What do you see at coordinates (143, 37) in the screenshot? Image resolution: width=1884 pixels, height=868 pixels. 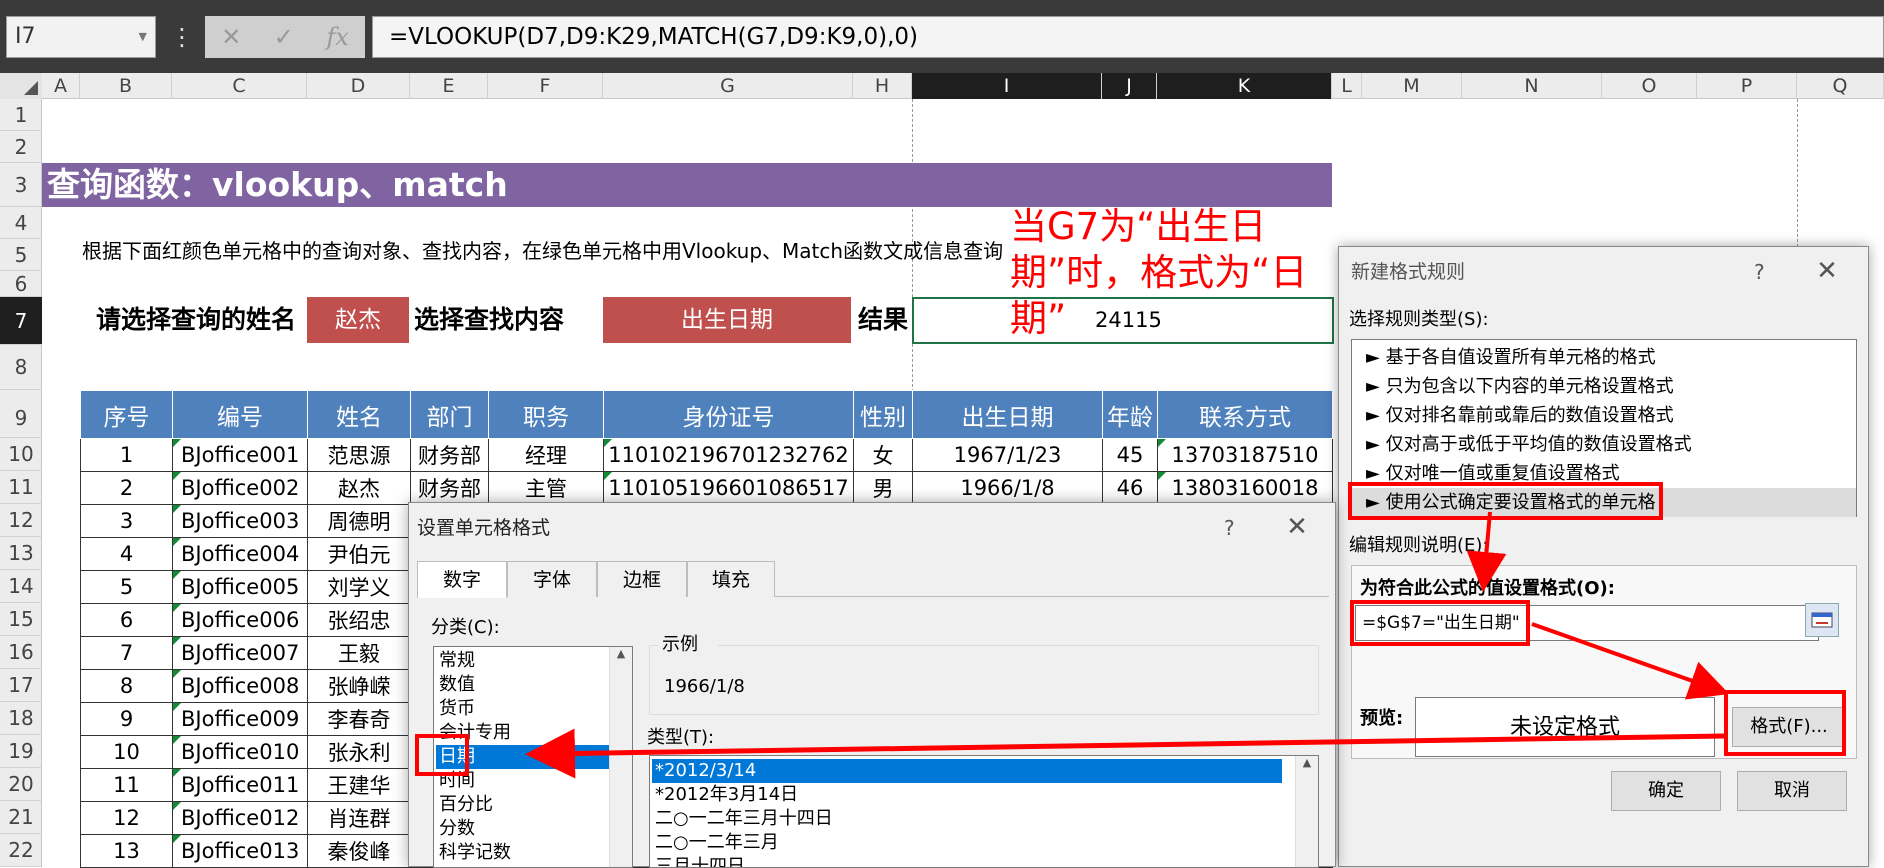 I see `chevron-down-icon: ▼` at bounding box center [143, 37].